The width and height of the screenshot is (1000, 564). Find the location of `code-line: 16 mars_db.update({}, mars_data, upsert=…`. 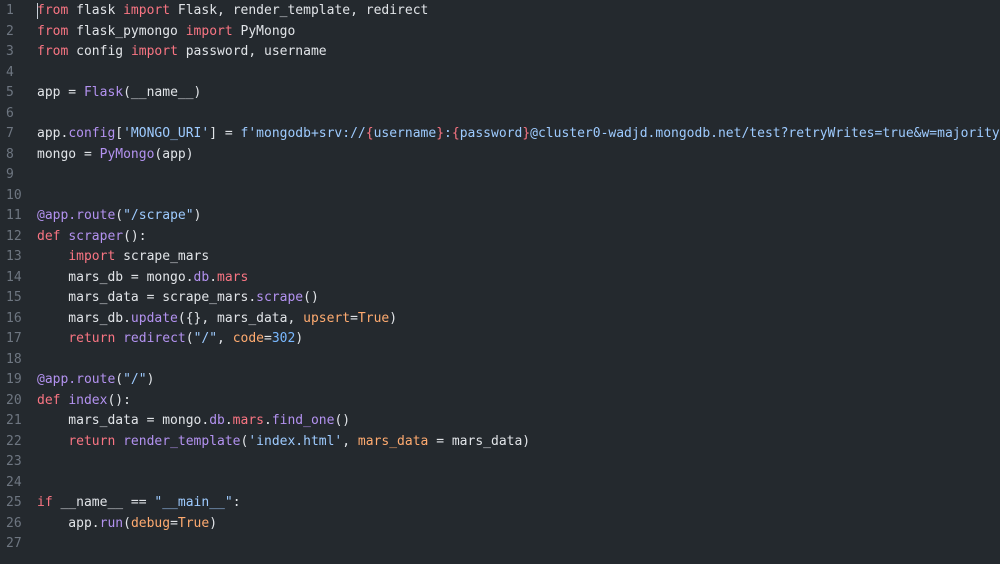

code-line: 16 mars_db.update({}, mars_data, upsert=… is located at coordinates (500, 319).